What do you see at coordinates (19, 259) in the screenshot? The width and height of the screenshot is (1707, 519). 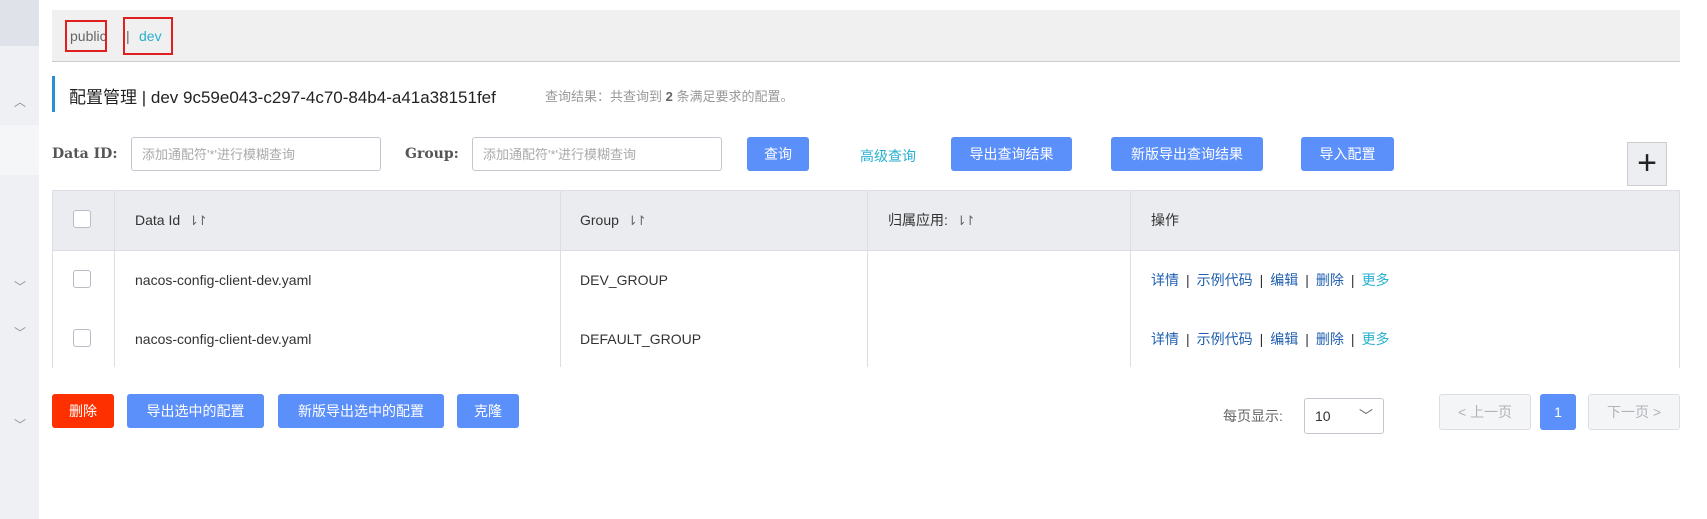 I see `sidebar: ︿ ﹀ ﹀ ﹀` at bounding box center [19, 259].